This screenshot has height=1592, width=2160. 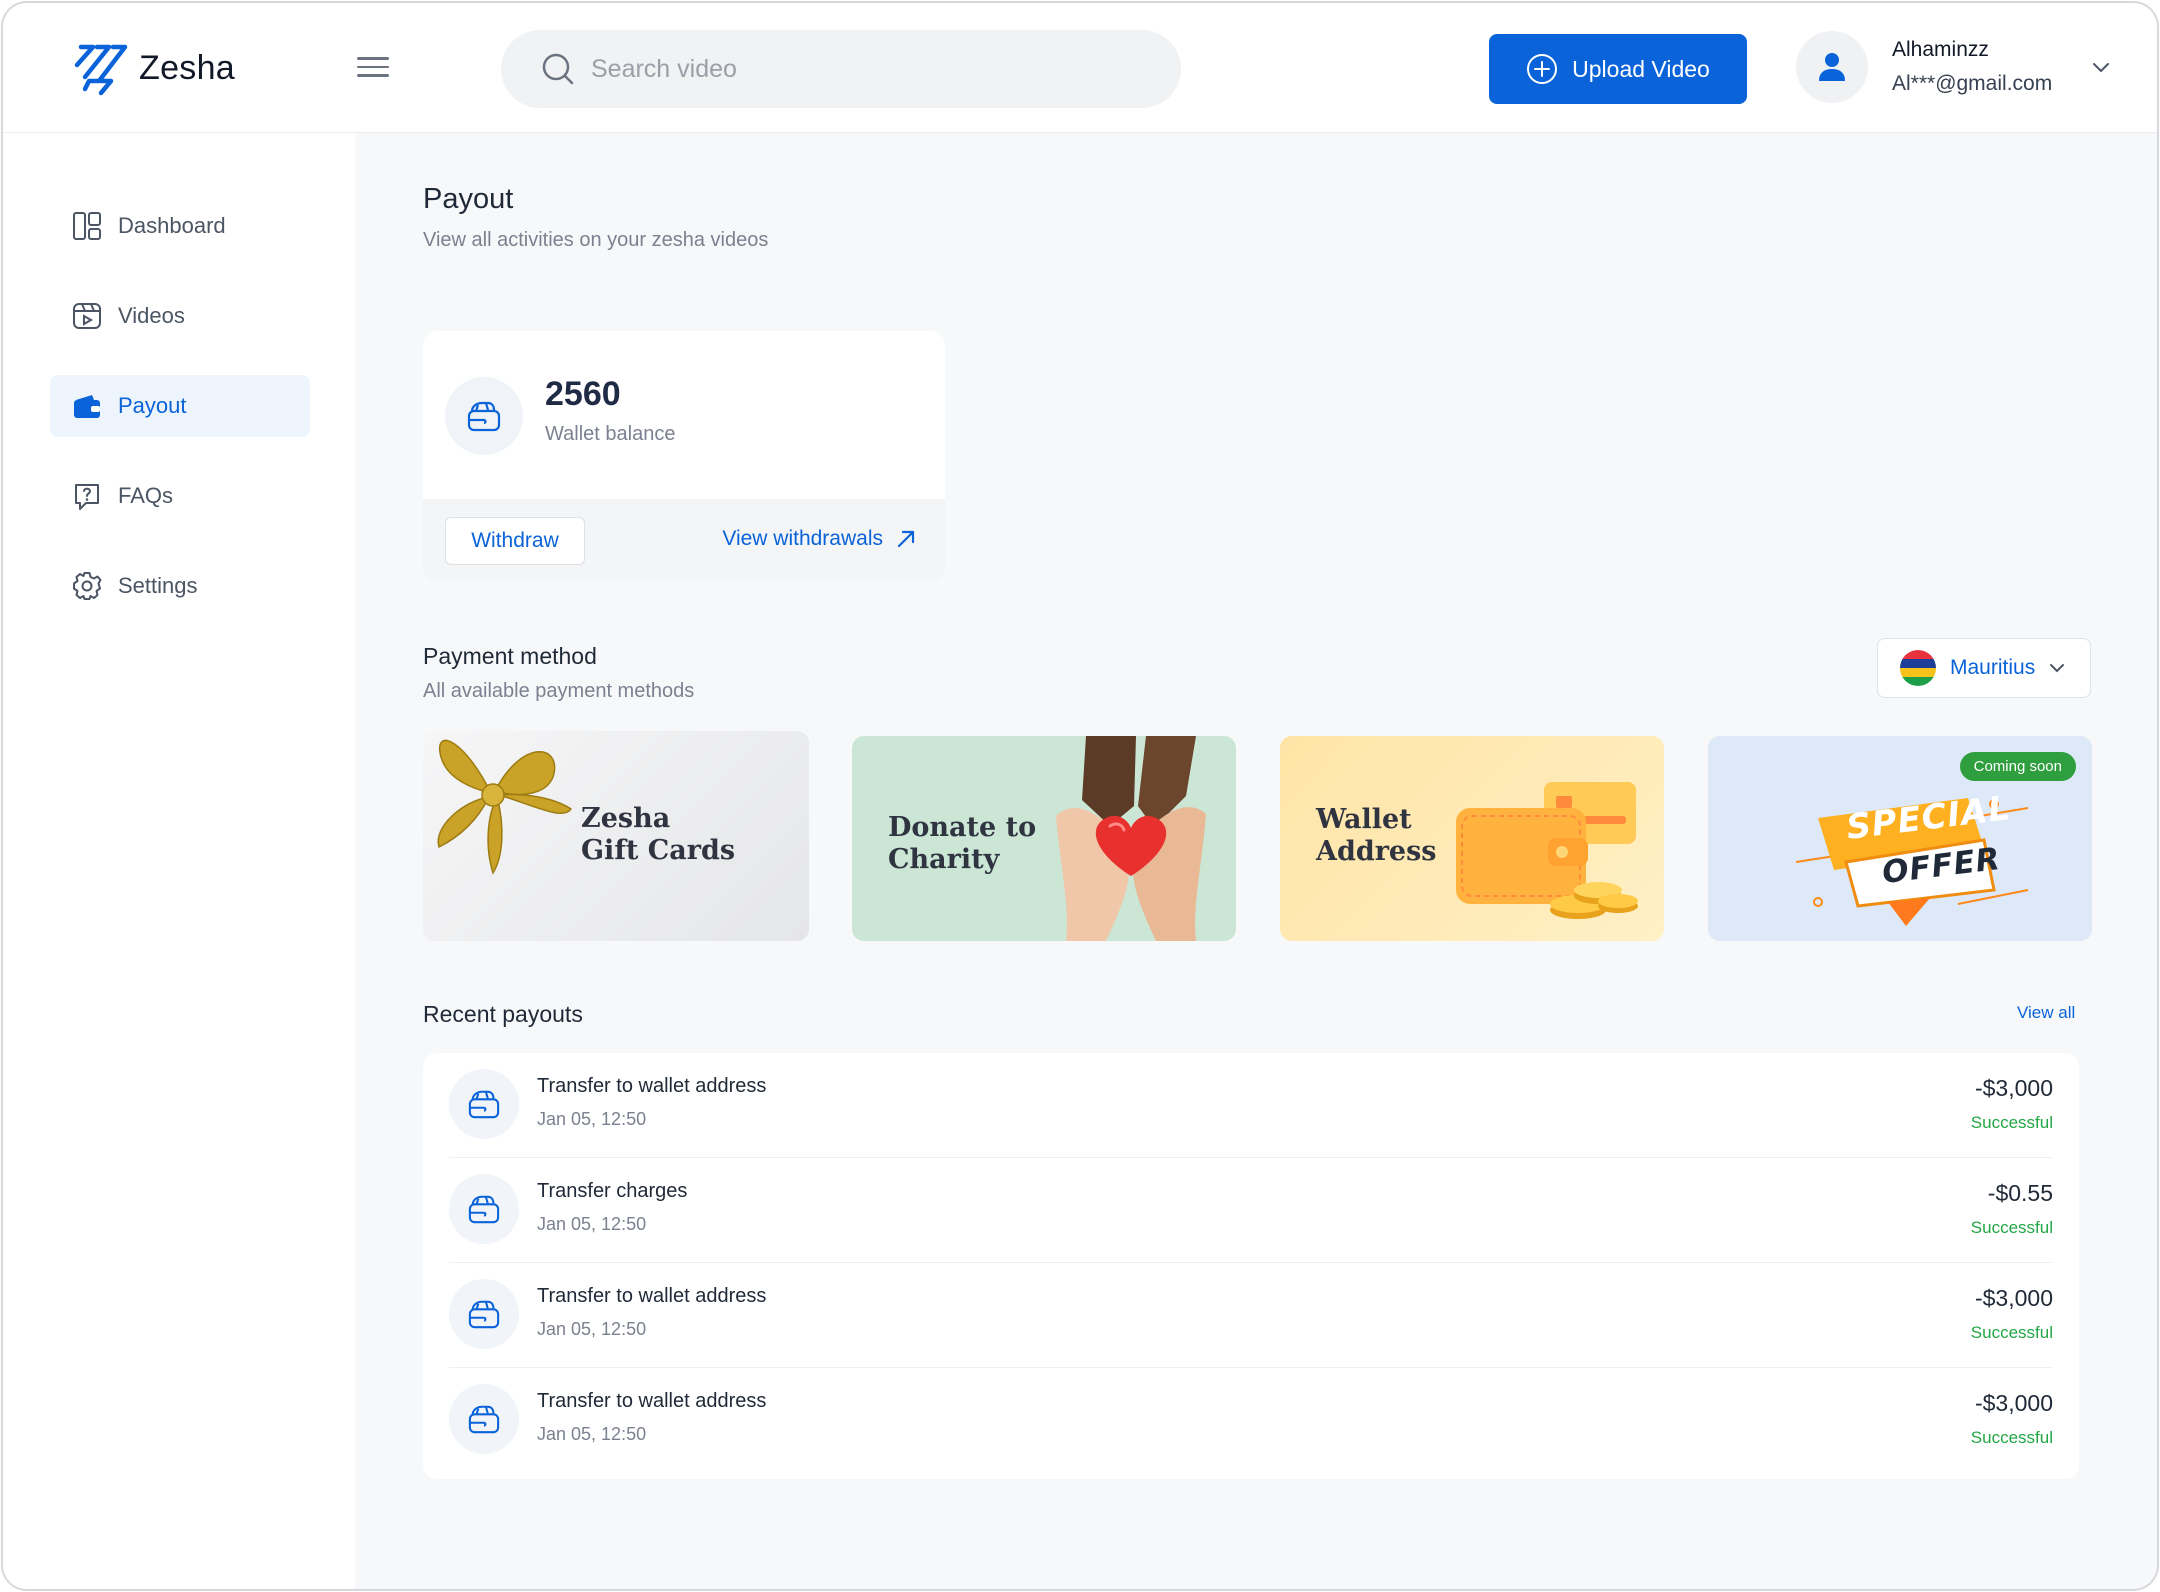 What do you see at coordinates (596, 240) in the screenshot?
I see `page-subtitle: View all activities on your zesha videos` at bounding box center [596, 240].